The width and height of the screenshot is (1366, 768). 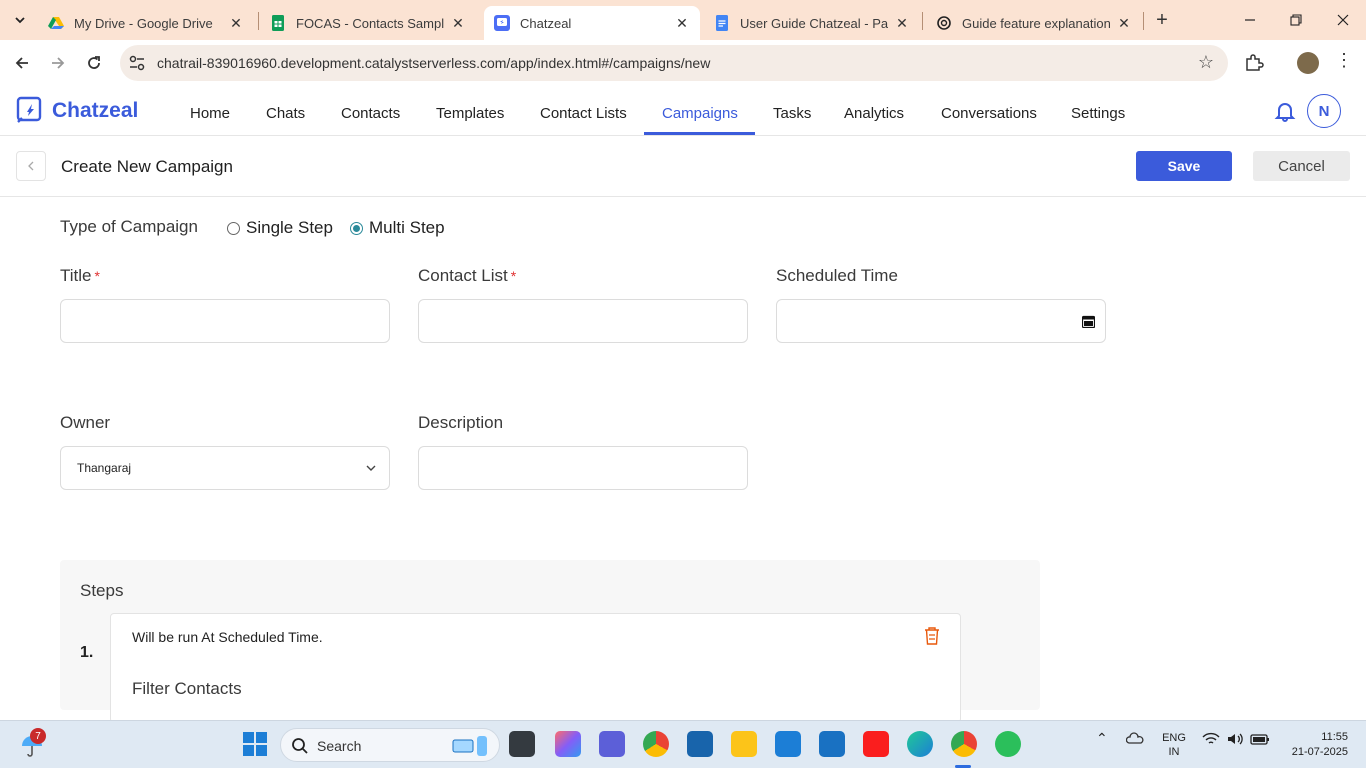 I want to click on language-indicator: ENG IN, so click(x=1174, y=745).